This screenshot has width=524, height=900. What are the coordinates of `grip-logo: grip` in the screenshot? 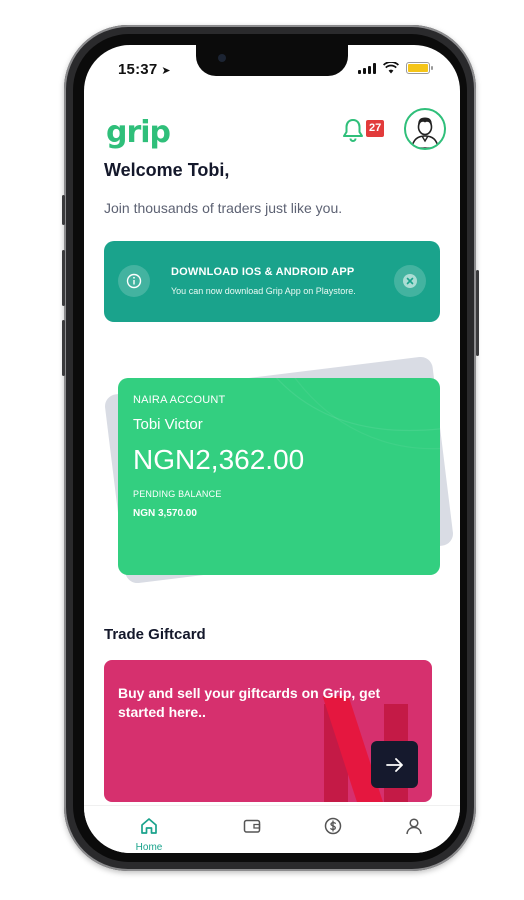 It's located at (138, 132).